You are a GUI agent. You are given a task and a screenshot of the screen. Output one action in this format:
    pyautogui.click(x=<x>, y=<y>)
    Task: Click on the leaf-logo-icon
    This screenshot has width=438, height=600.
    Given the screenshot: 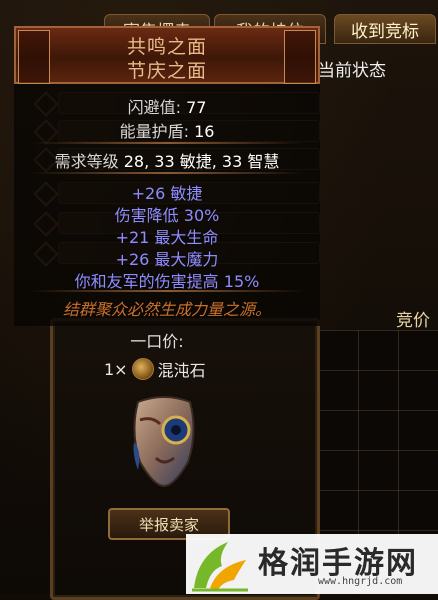 What is the action you would take?
    pyautogui.click(x=220, y=567)
    